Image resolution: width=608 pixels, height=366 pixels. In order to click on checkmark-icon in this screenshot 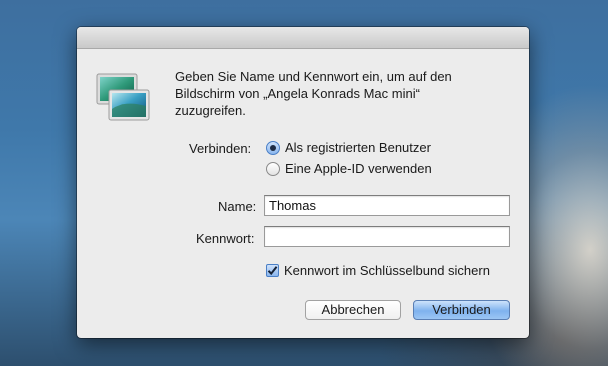, I will do `click(272, 271)`.